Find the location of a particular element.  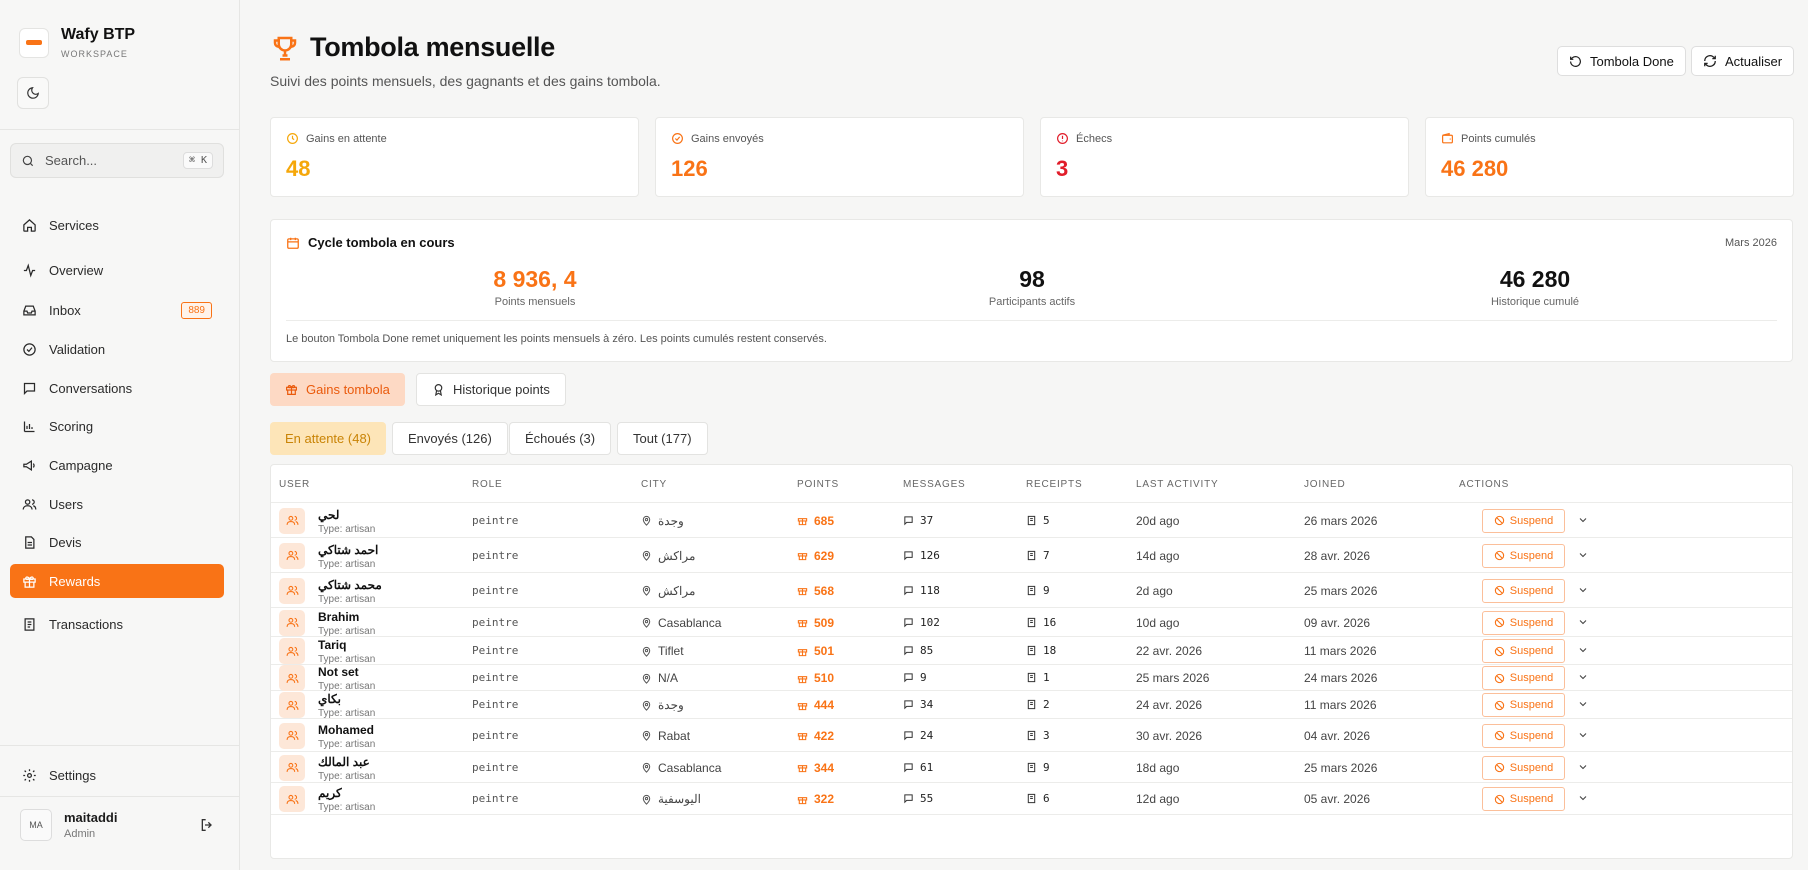

users-icon is located at coordinates (292, 651).